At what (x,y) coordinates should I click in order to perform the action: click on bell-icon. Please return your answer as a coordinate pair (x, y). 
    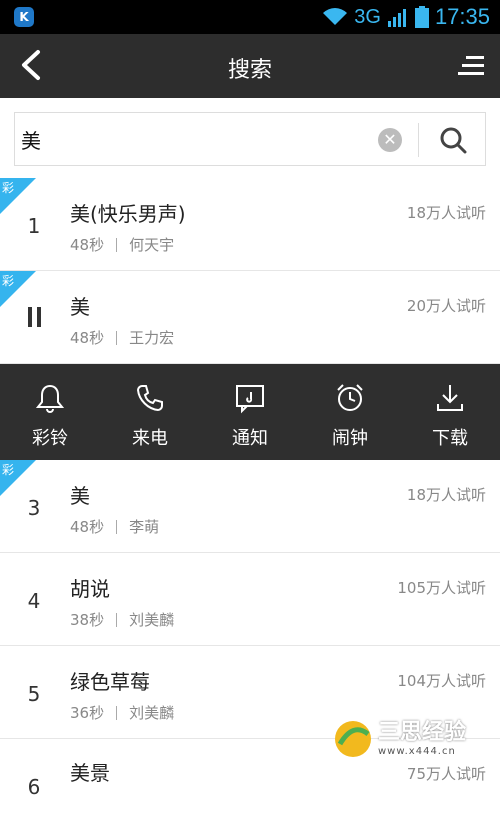
    Looking at the image, I should click on (50, 398).